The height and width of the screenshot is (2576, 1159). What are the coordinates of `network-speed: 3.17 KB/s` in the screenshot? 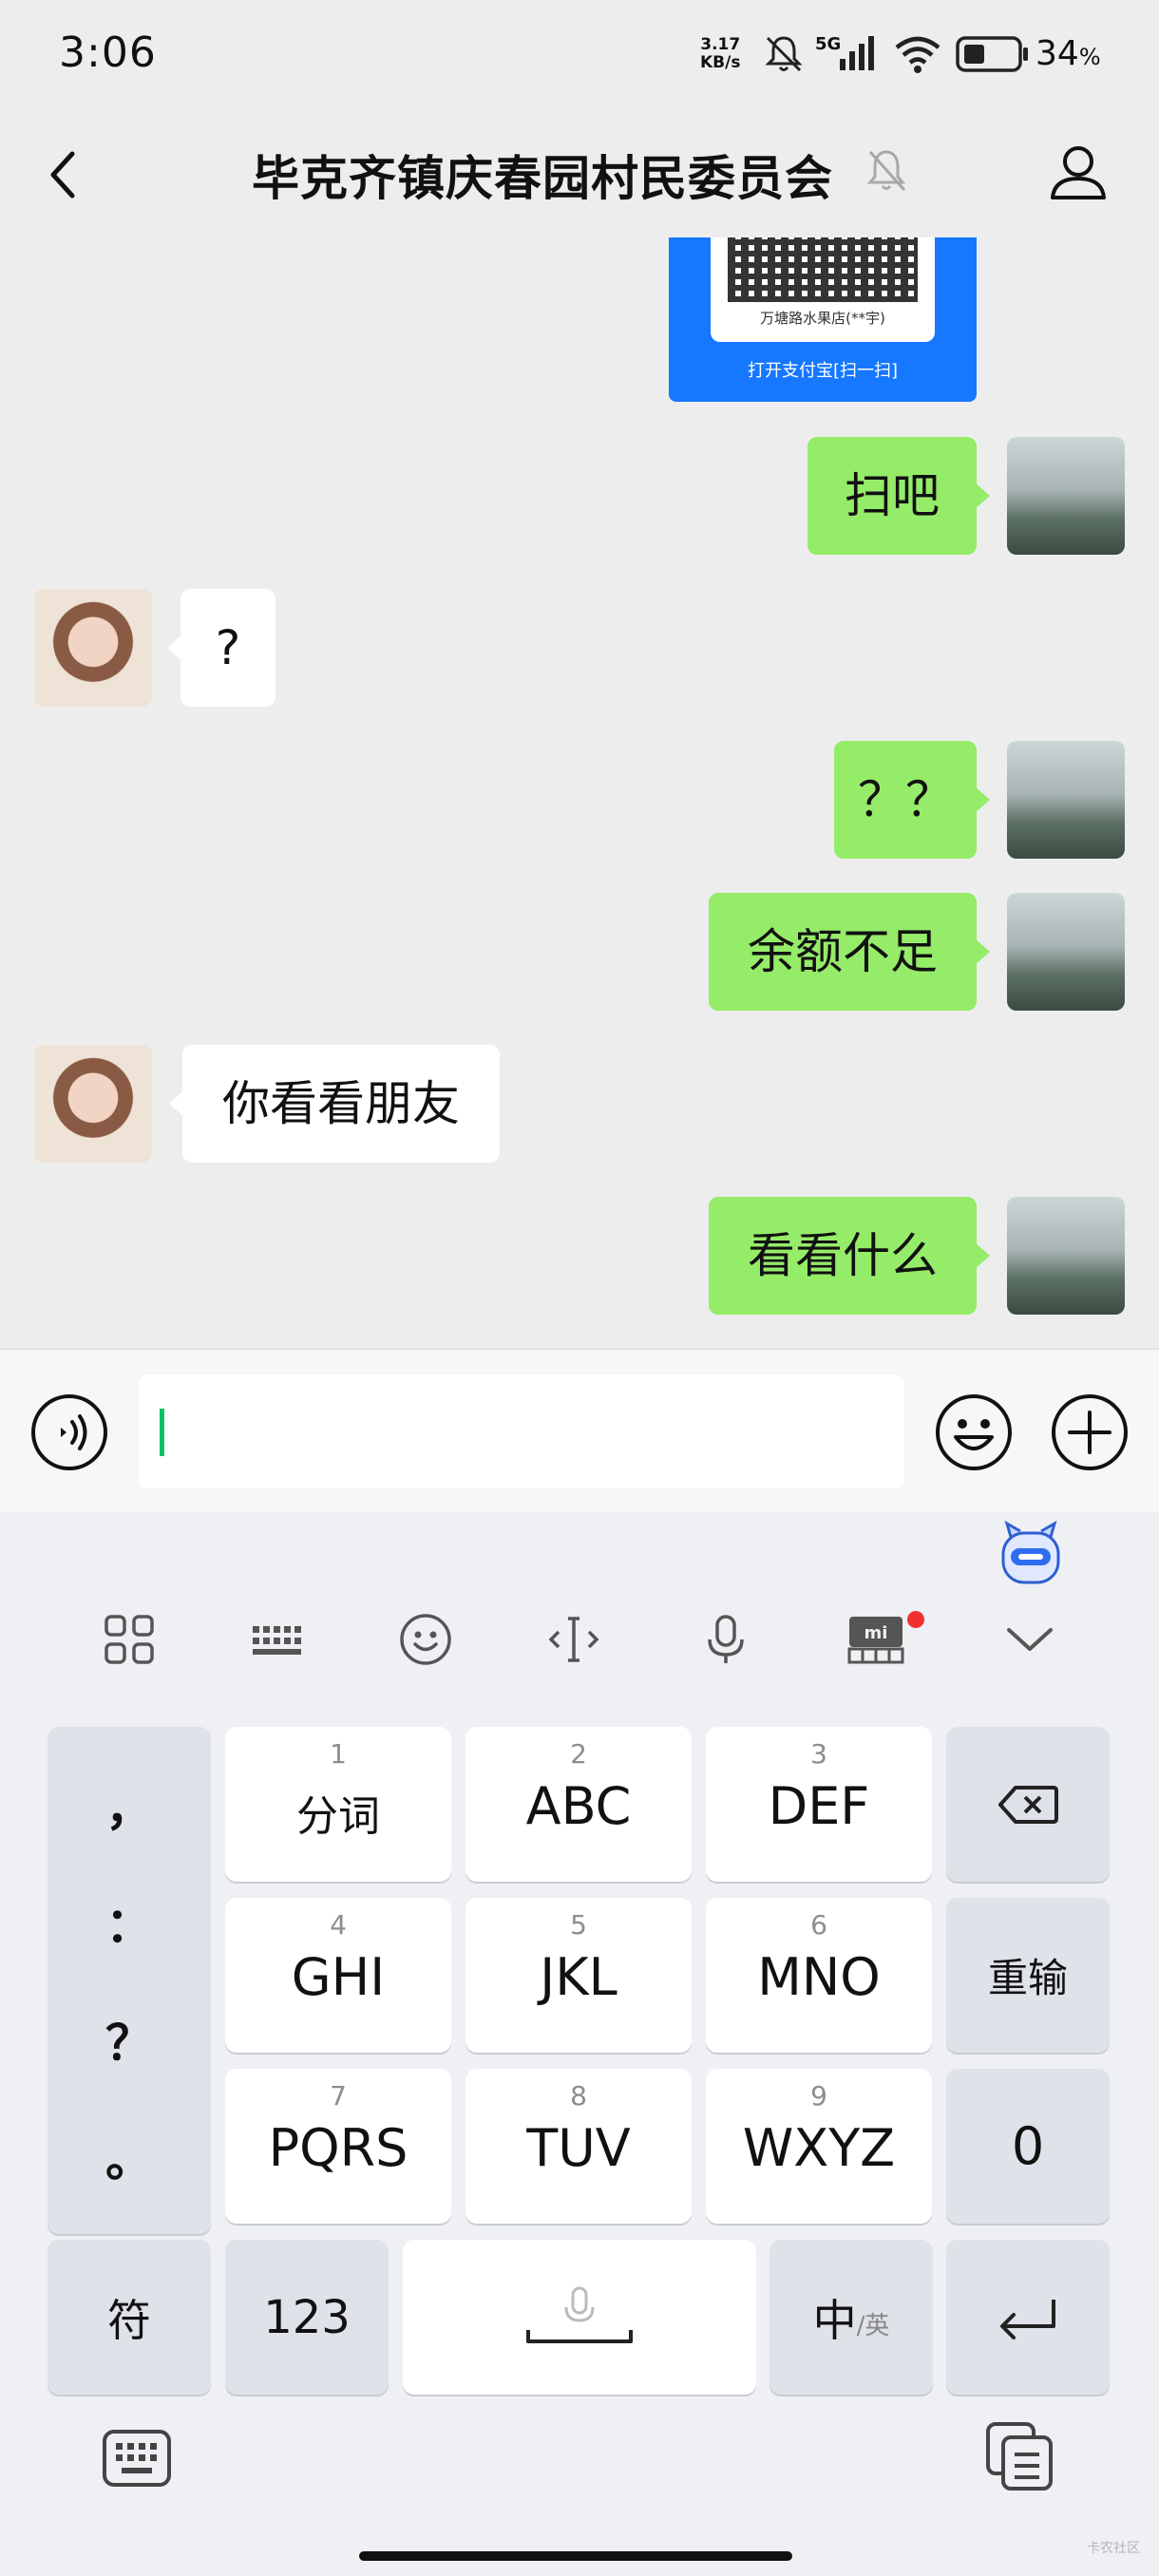 It's located at (720, 53).